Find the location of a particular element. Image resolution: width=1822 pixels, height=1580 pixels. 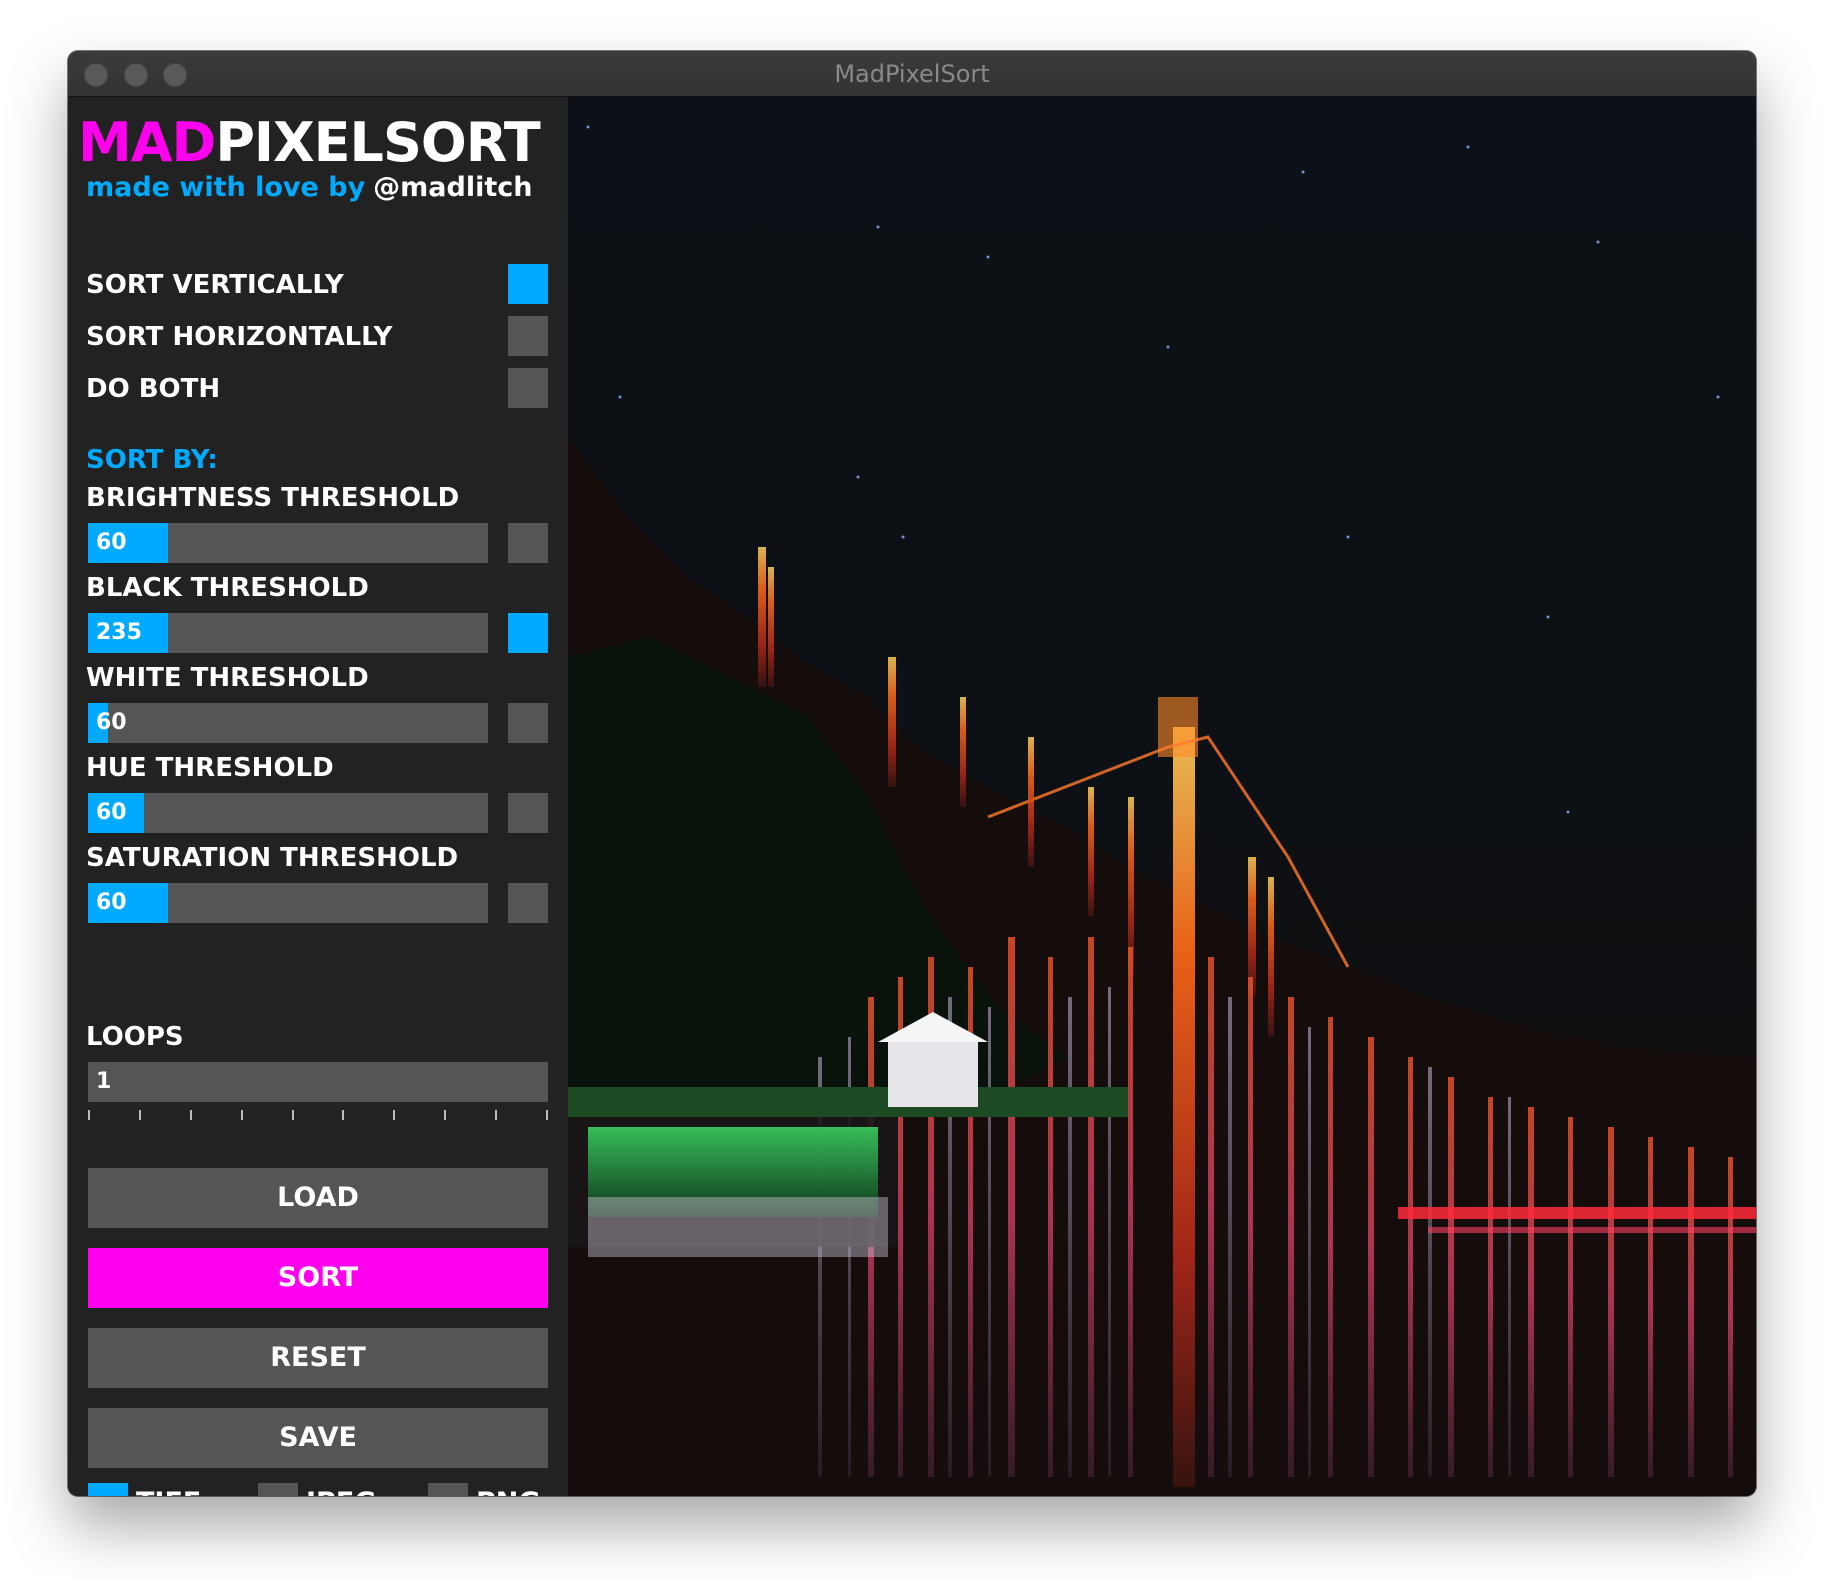

sort-vertically-checkbox is located at coordinates (528, 284).